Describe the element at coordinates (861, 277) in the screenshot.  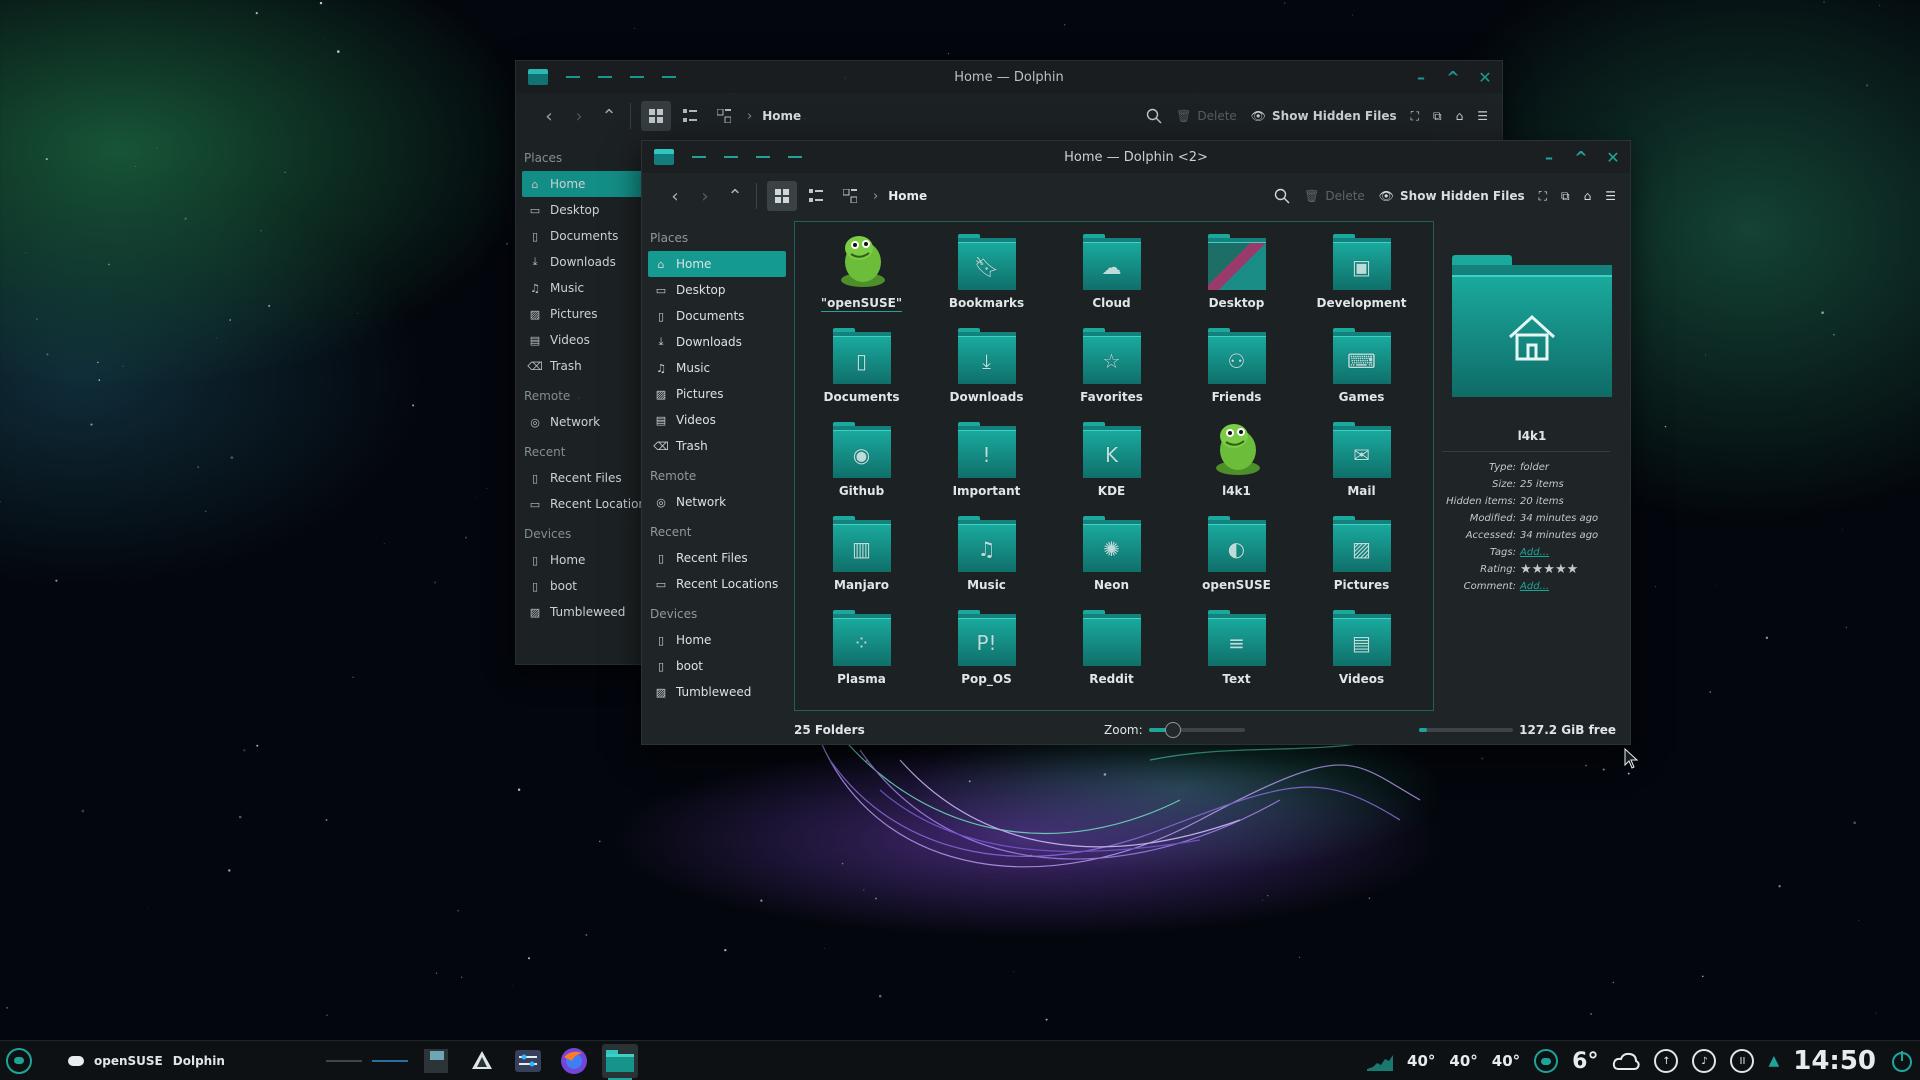
I see `folder-item: "openSUSE"` at that location.